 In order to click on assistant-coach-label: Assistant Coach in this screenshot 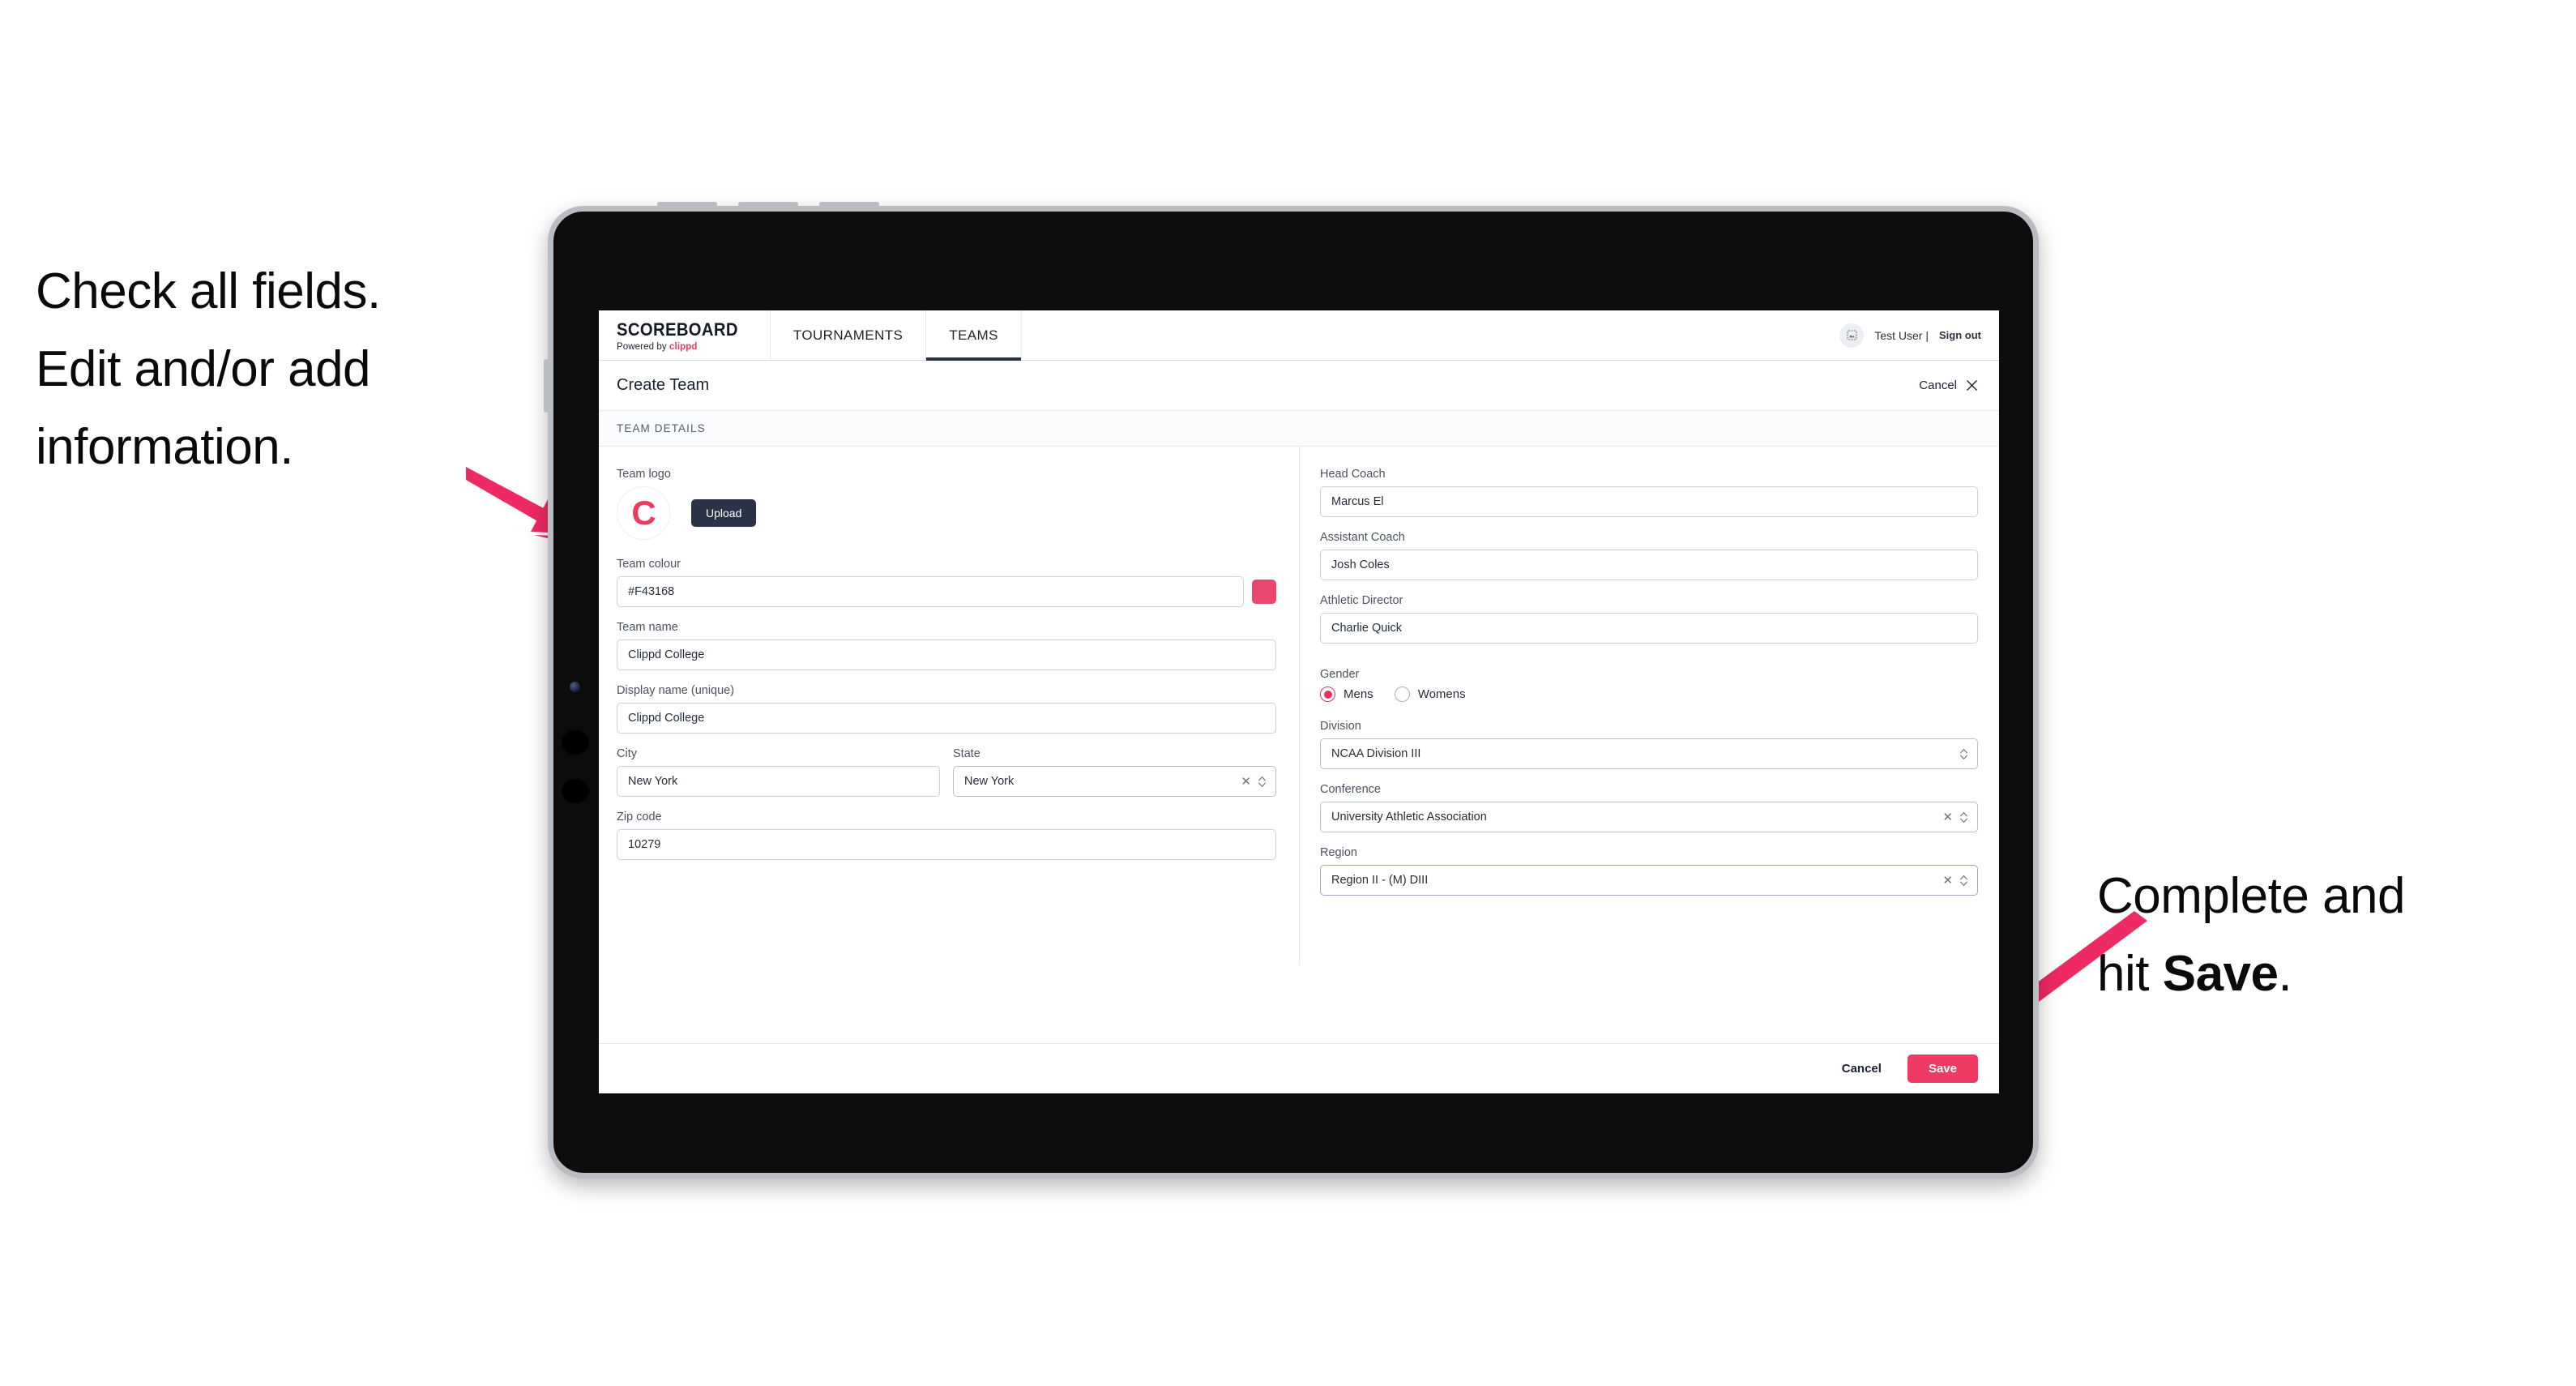, I will do `click(1362, 537)`.